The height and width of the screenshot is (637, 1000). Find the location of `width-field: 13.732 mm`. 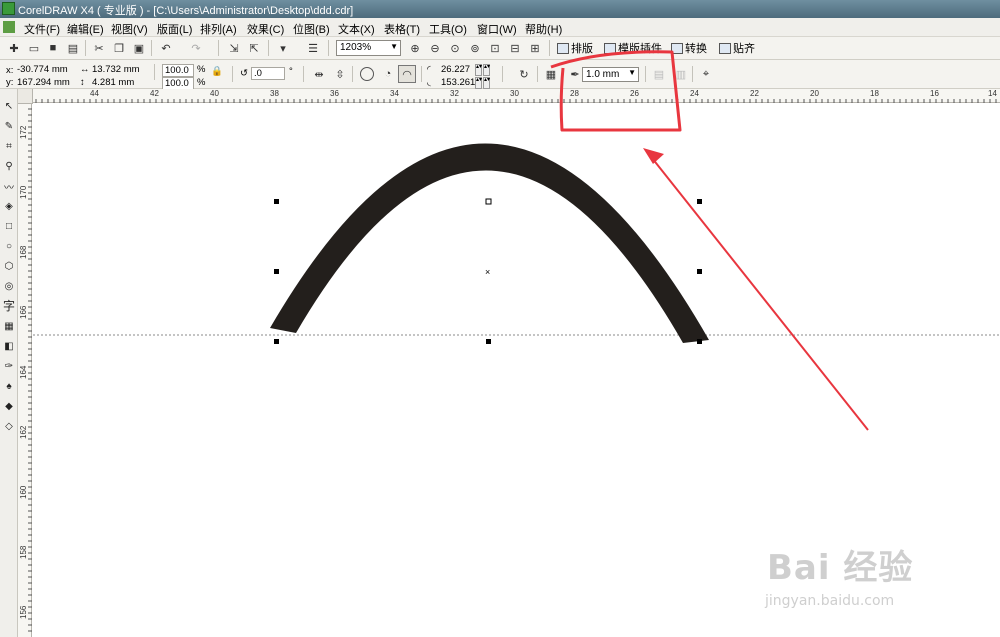

width-field: 13.732 mm is located at coordinates (116, 69).